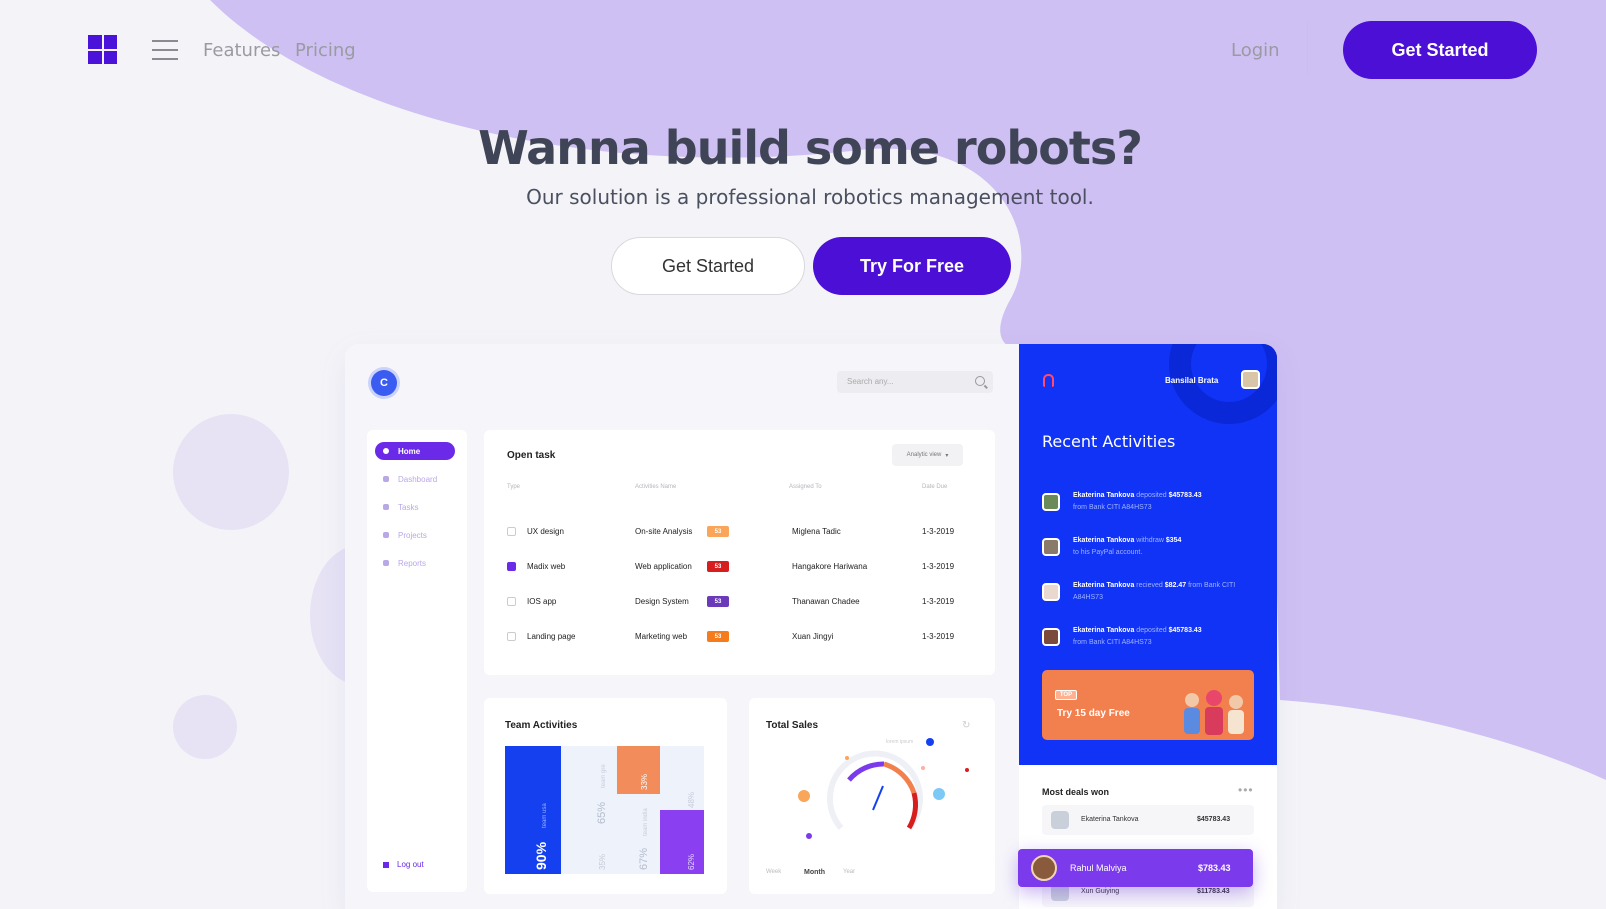 This screenshot has width=1606, height=909. Describe the element at coordinates (682, 778) in the screenshot. I see `bar-light` at that location.